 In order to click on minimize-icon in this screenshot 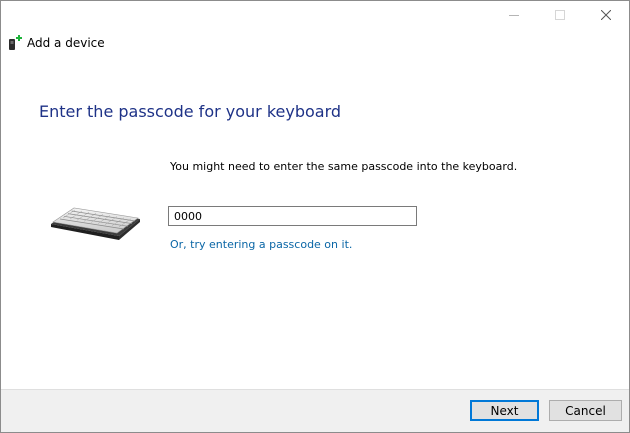, I will do `click(514, 15)`.